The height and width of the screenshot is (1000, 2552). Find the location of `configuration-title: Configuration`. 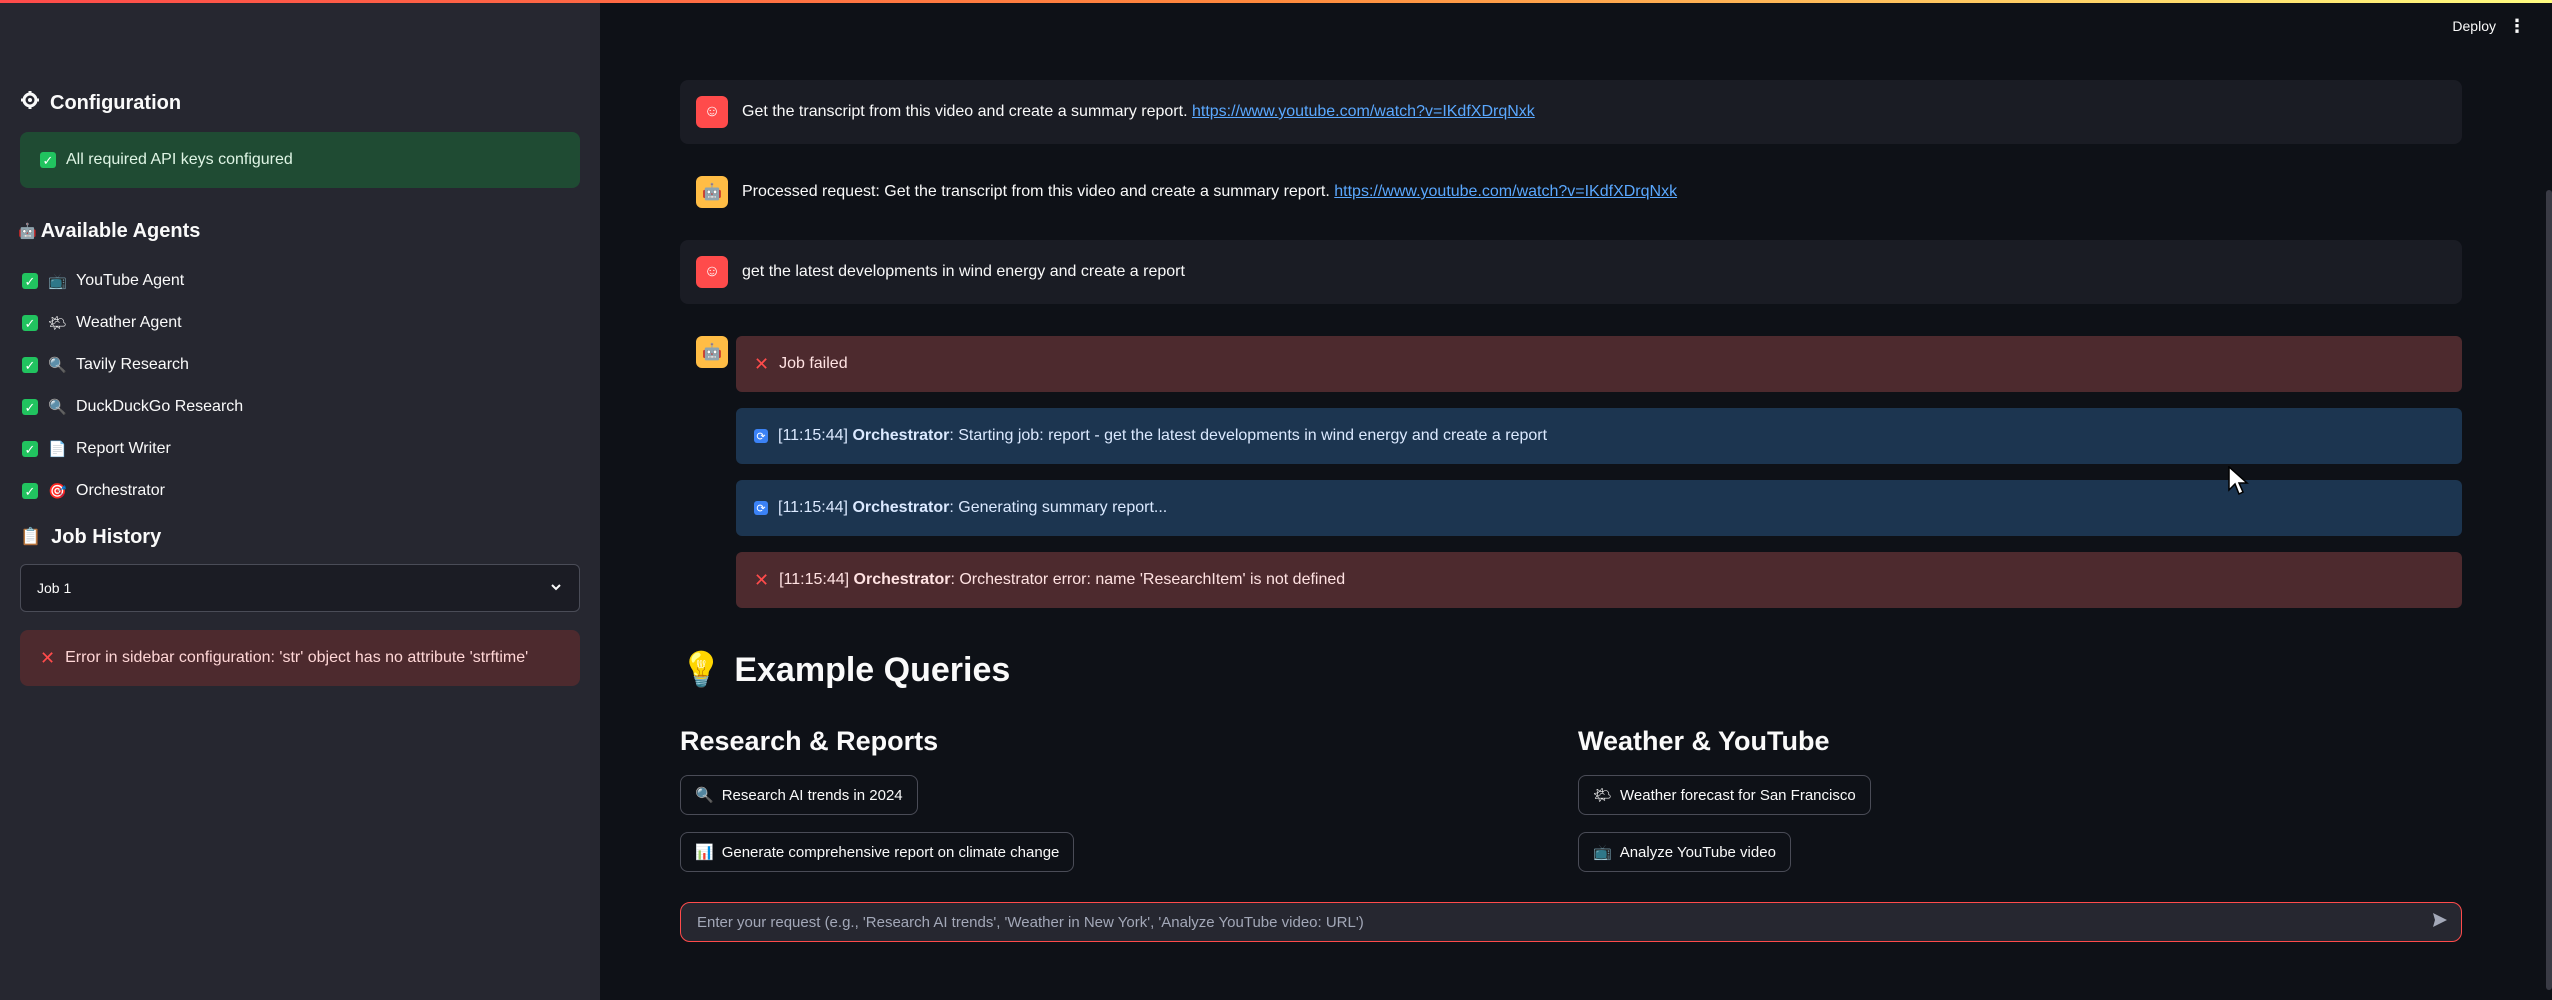

configuration-title: Configuration is located at coordinates (116, 102).